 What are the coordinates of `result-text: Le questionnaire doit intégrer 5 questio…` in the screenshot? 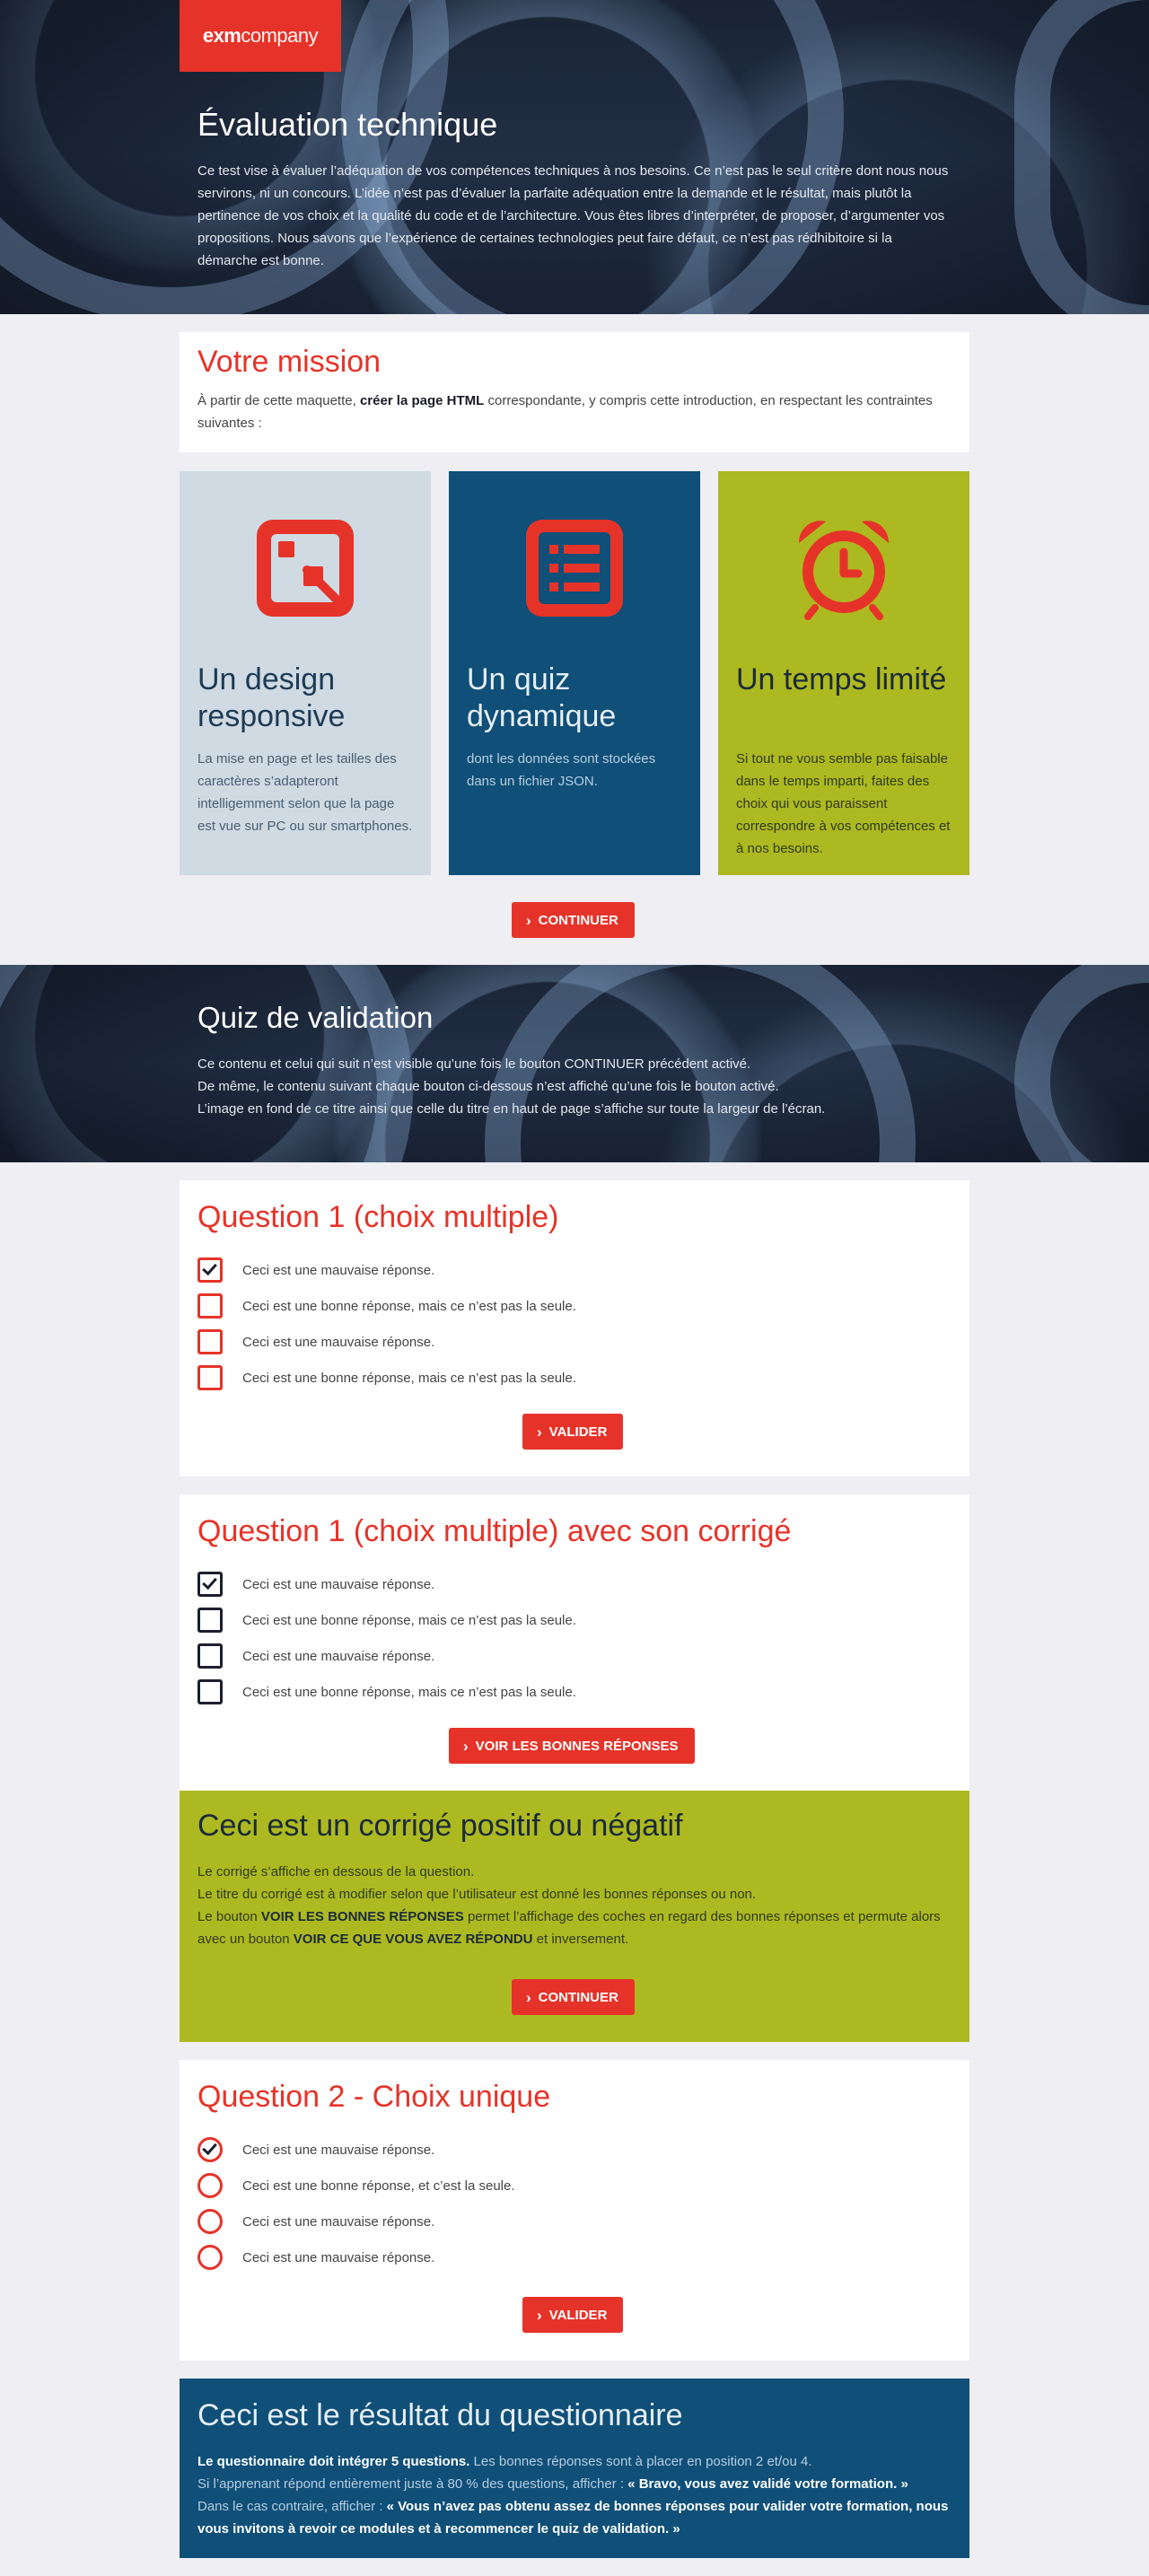 It's located at (573, 2495).